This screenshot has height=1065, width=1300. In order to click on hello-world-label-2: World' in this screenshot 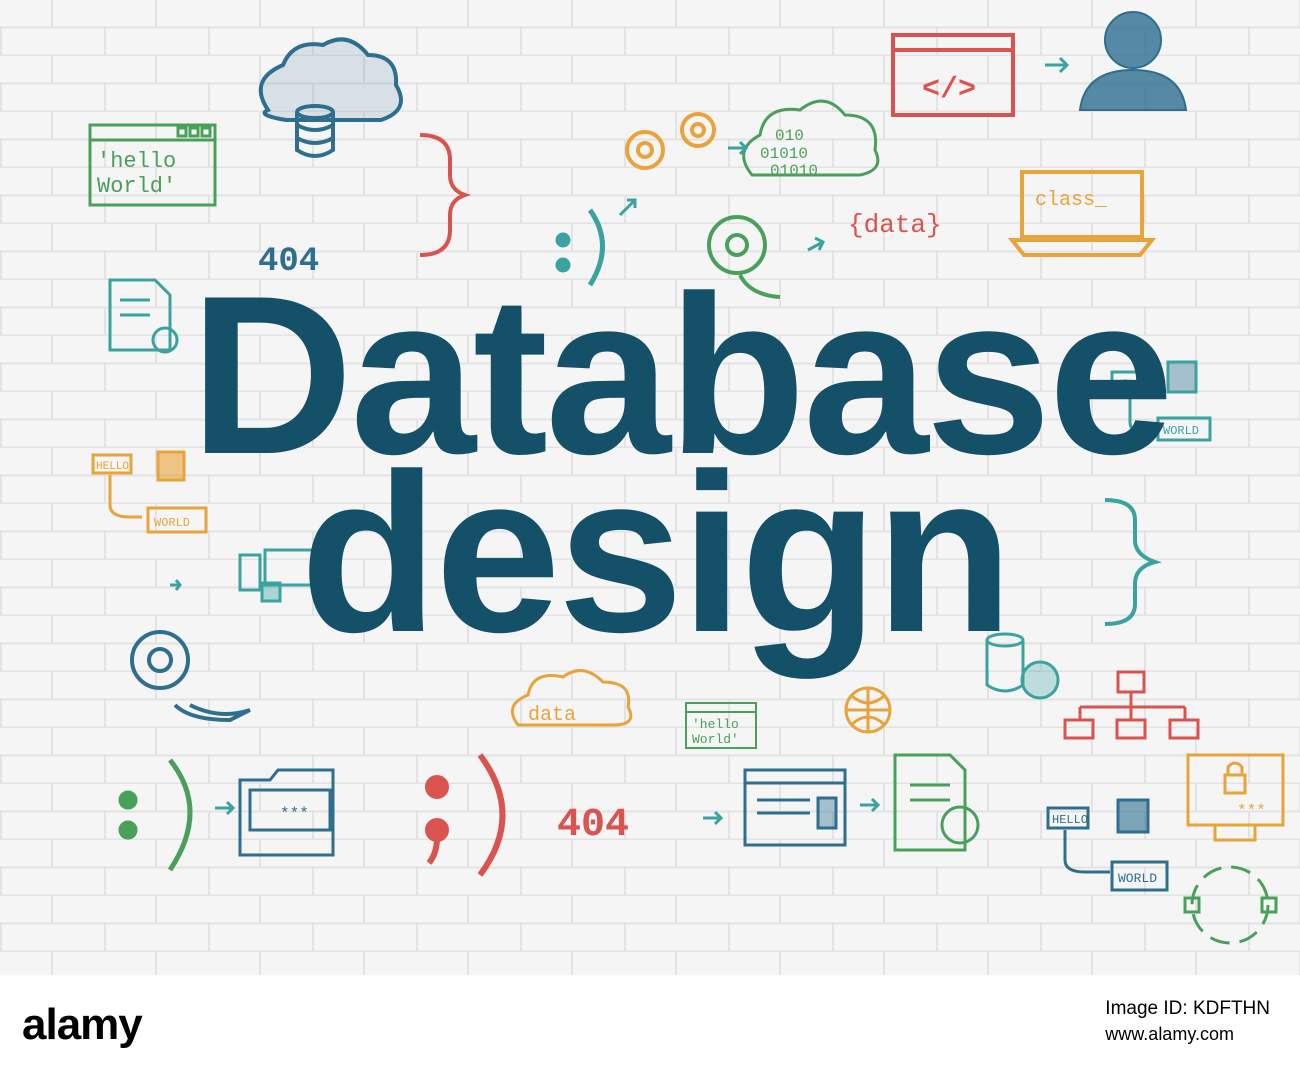, I will do `click(136, 186)`.